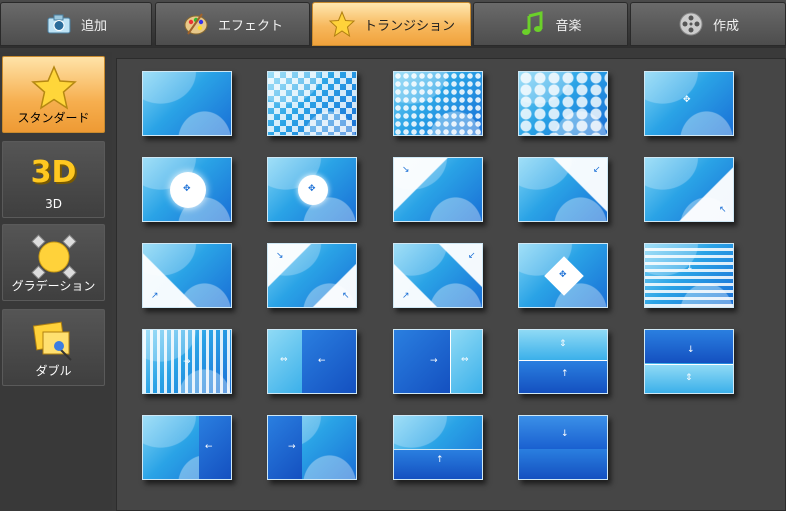  Describe the element at coordinates (76, 24) in the screenshot. I see `tab-add: 追加` at that location.